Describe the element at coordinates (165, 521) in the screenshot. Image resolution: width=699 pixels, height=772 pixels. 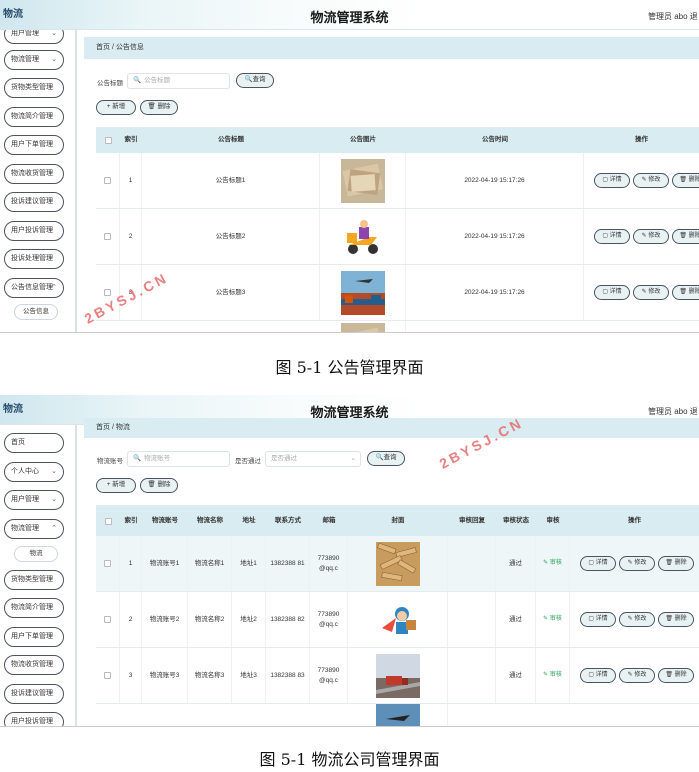
I see `col-account: 物流账号` at that location.